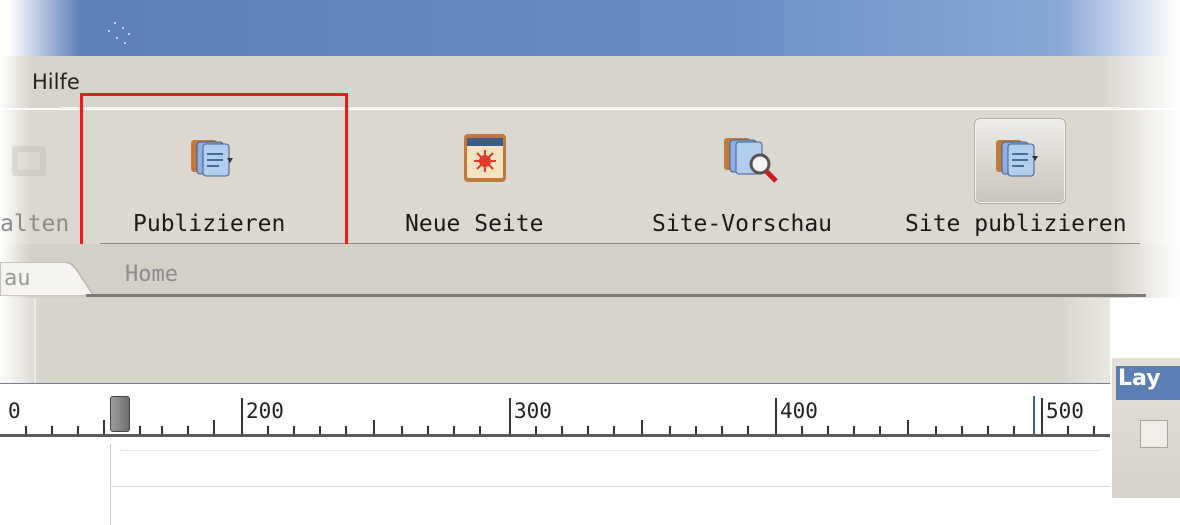 The image size is (1180, 525). I want to click on partial-button-icon, so click(29, 161).